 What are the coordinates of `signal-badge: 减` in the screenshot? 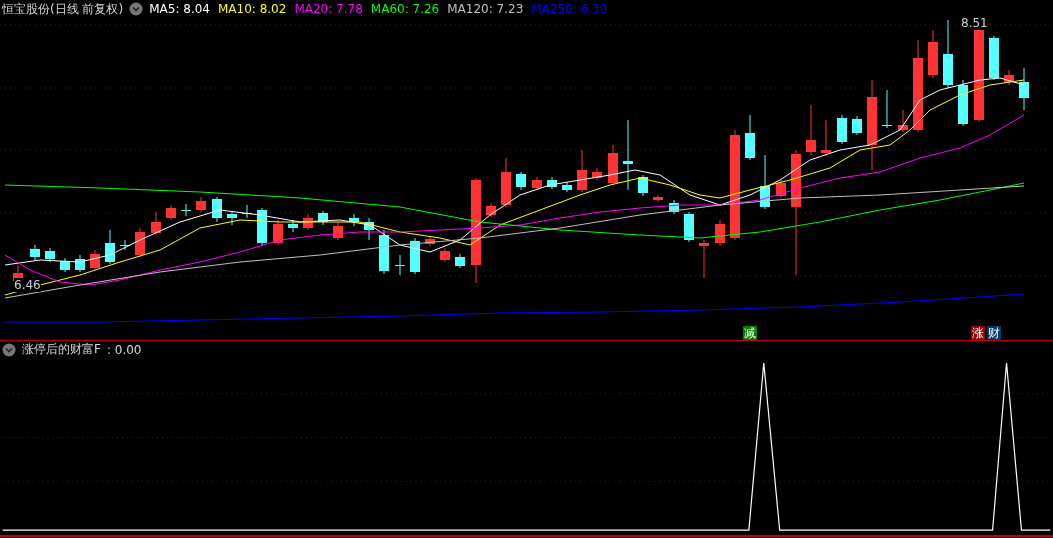 It's located at (750, 333).